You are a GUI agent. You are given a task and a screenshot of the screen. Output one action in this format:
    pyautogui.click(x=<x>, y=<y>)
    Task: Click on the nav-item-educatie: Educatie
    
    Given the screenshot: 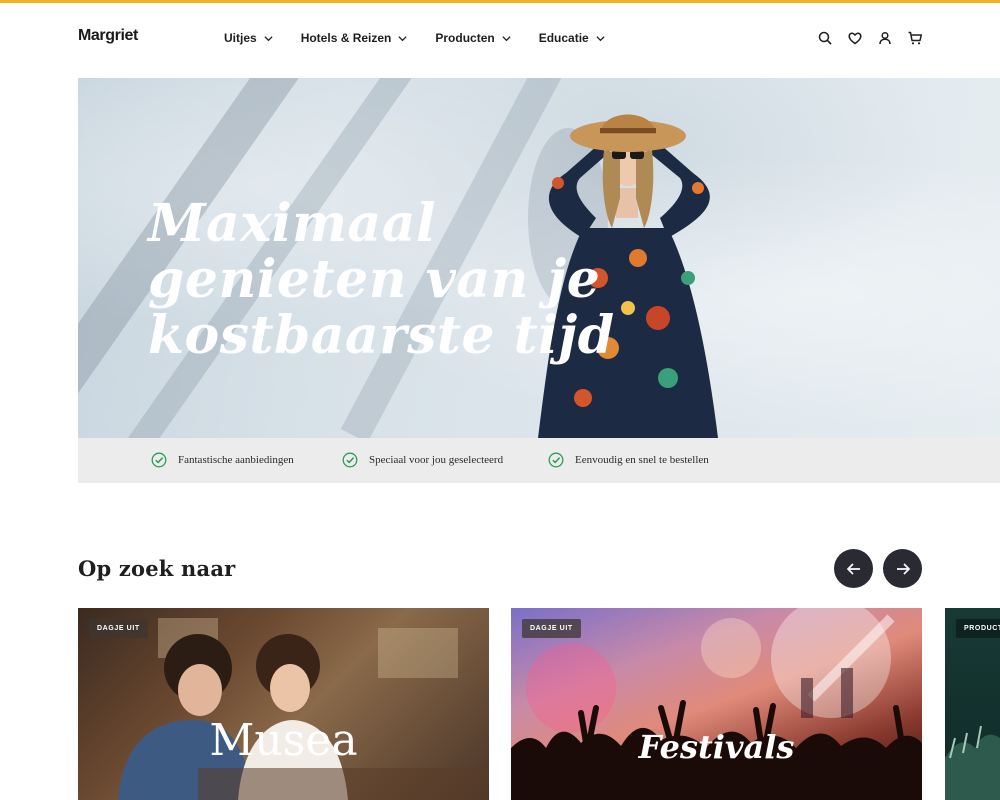 What is the action you would take?
    pyautogui.click(x=572, y=38)
    